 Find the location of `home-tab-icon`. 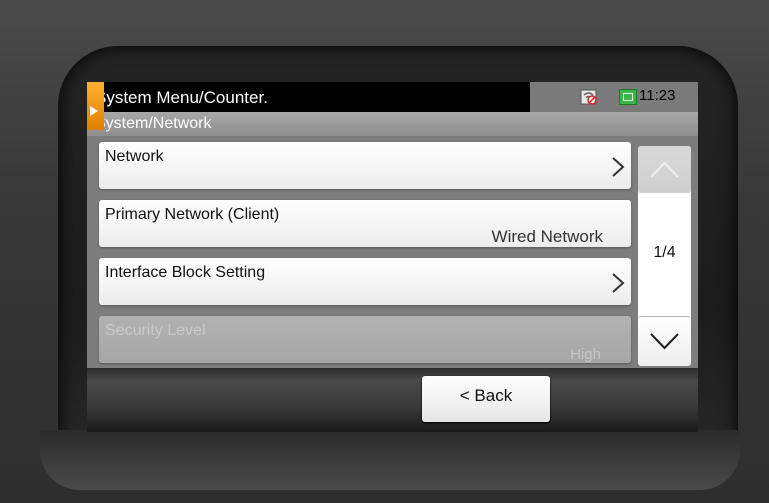

home-tab-icon is located at coordinates (94, 111).